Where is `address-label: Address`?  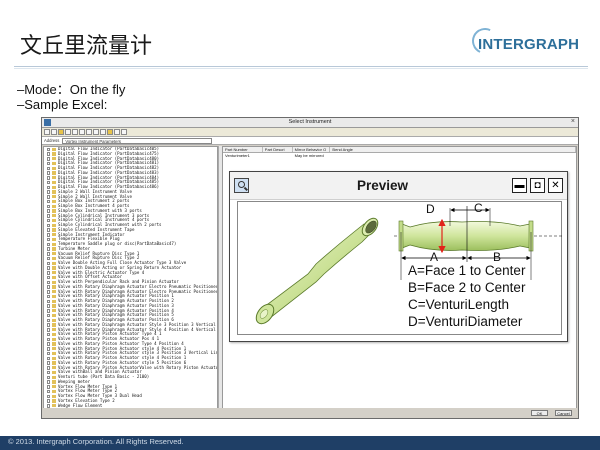
address-label: Address is located at coordinates (52, 140).